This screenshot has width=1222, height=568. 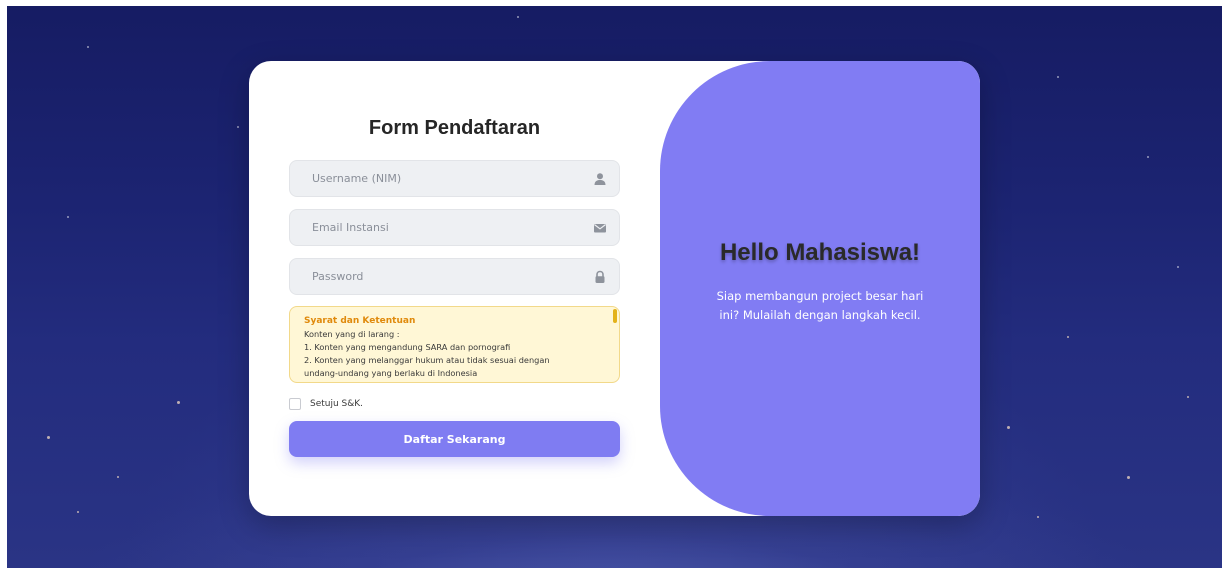 What do you see at coordinates (337, 403) in the screenshot?
I see `agree-label: Setuju S&K.` at bounding box center [337, 403].